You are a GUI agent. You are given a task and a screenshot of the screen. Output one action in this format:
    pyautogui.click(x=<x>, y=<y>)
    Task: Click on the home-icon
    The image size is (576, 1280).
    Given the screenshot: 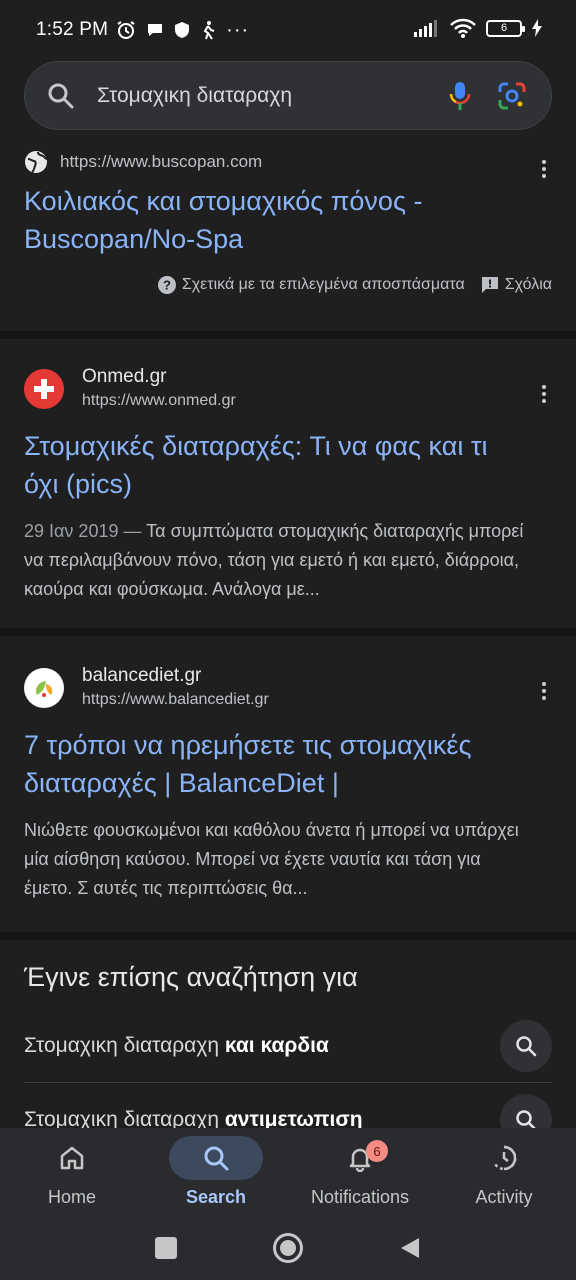 What is the action you would take?
    pyautogui.click(x=72, y=1158)
    